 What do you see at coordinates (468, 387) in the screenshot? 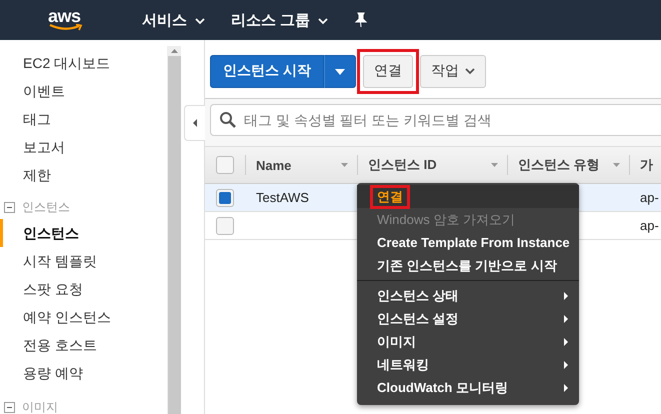
I see `menu-item: CloudWatch 모니터링` at bounding box center [468, 387].